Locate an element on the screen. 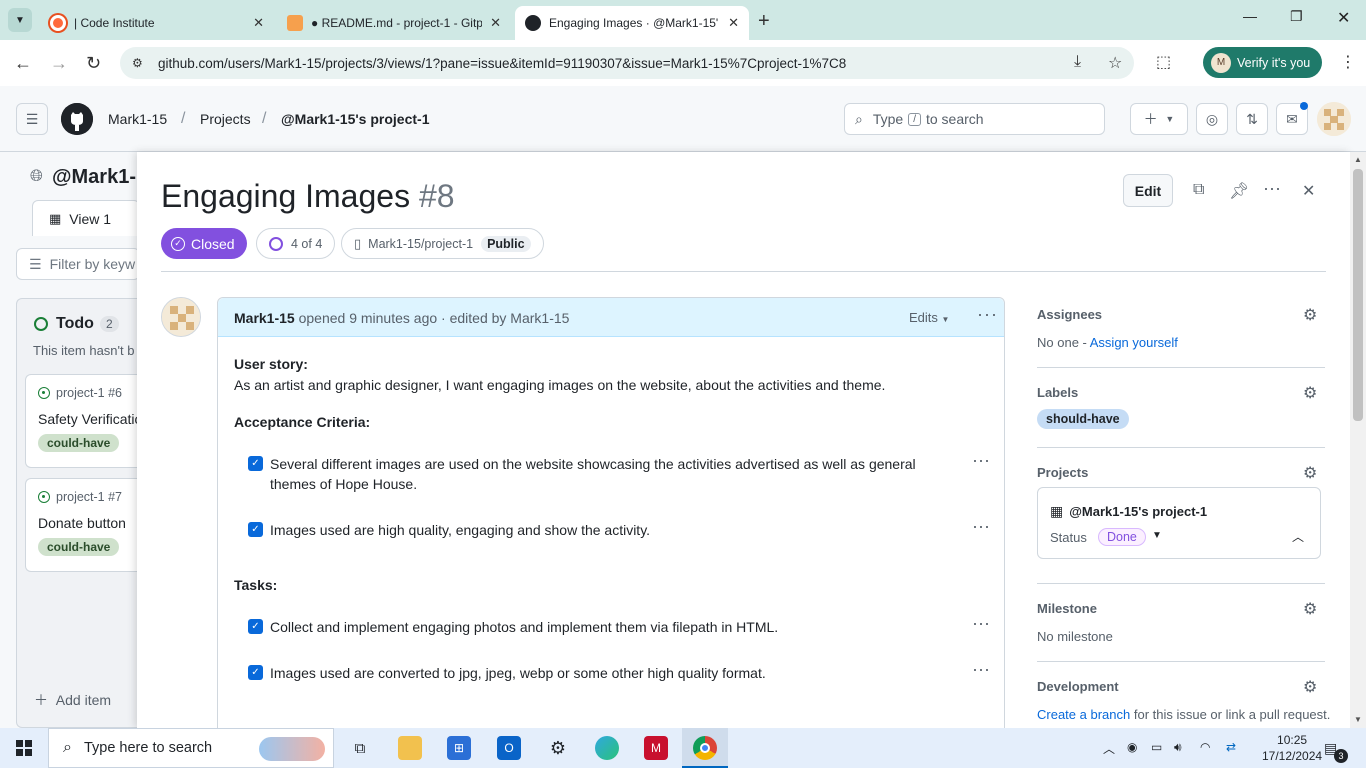 This screenshot has height=768, width=1366. browser-tab-code-institute: | Code Institute ✕ is located at coordinates (157, 23).